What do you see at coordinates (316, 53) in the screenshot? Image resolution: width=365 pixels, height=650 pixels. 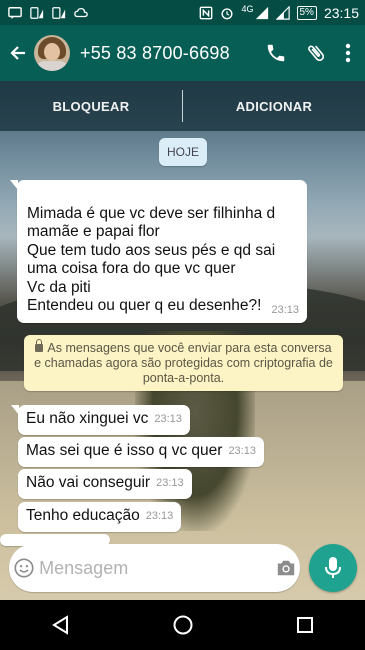 I see `paperclip-icon` at bounding box center [316, 53].